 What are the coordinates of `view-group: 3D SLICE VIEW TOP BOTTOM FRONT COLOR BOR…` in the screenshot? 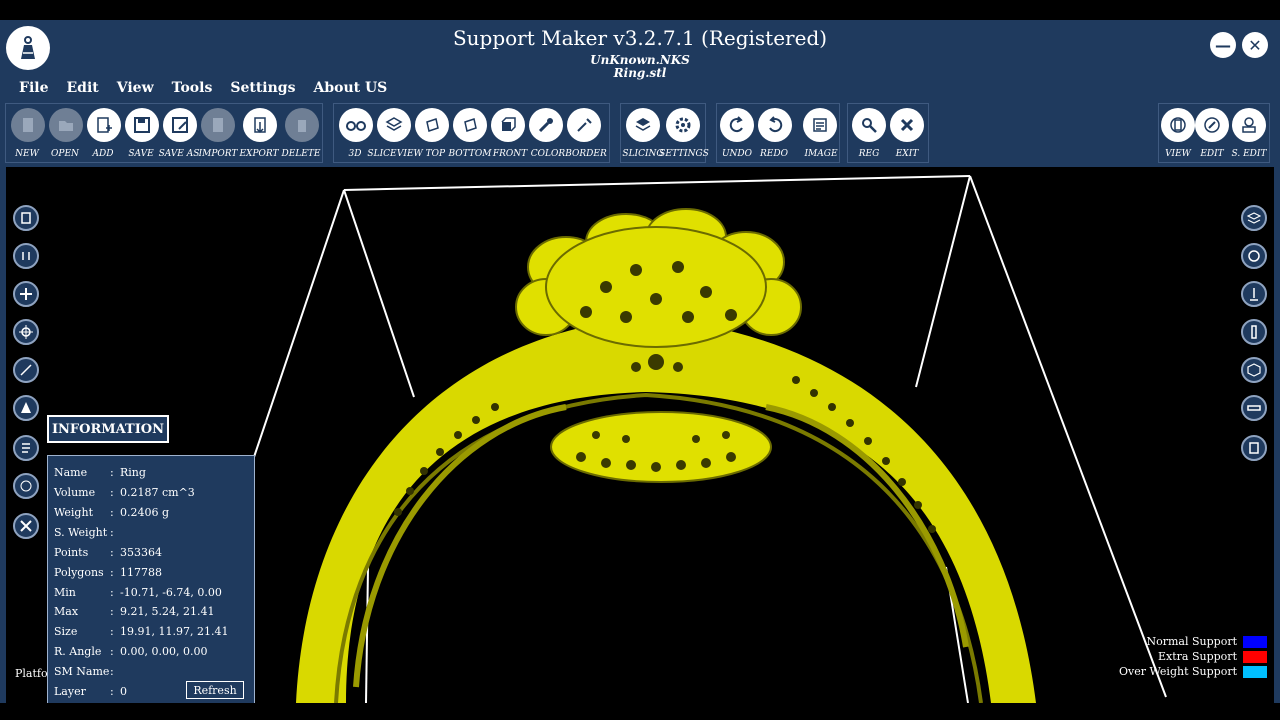 It's located at (471, 133).